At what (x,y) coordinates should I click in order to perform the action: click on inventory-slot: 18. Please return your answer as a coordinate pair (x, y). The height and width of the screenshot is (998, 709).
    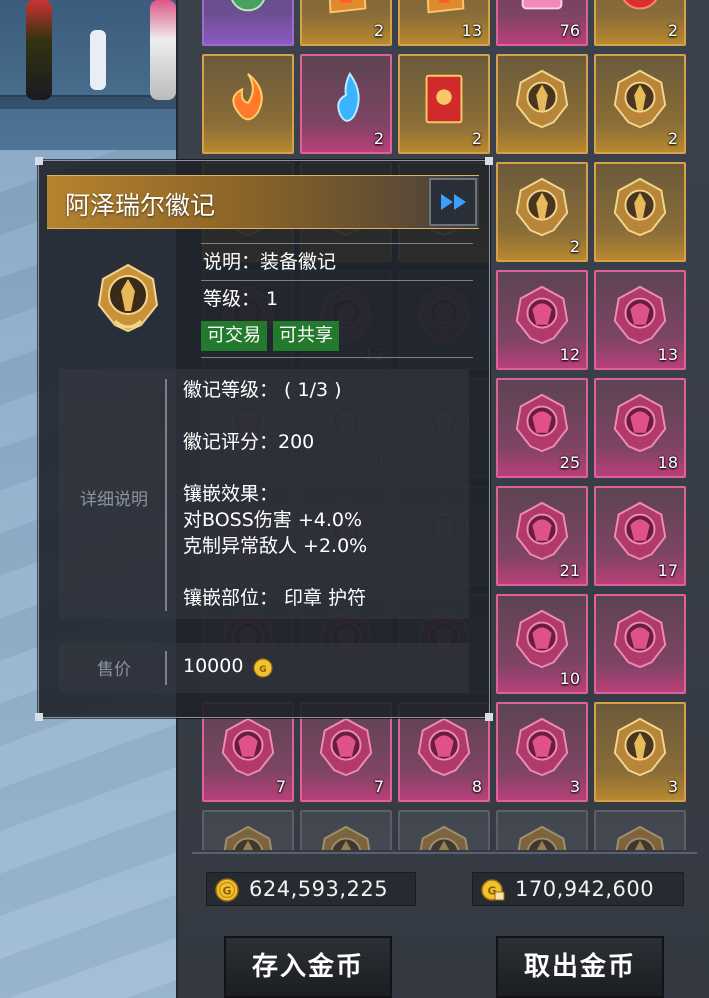
    Looking at the image, I should click on (640, 428).